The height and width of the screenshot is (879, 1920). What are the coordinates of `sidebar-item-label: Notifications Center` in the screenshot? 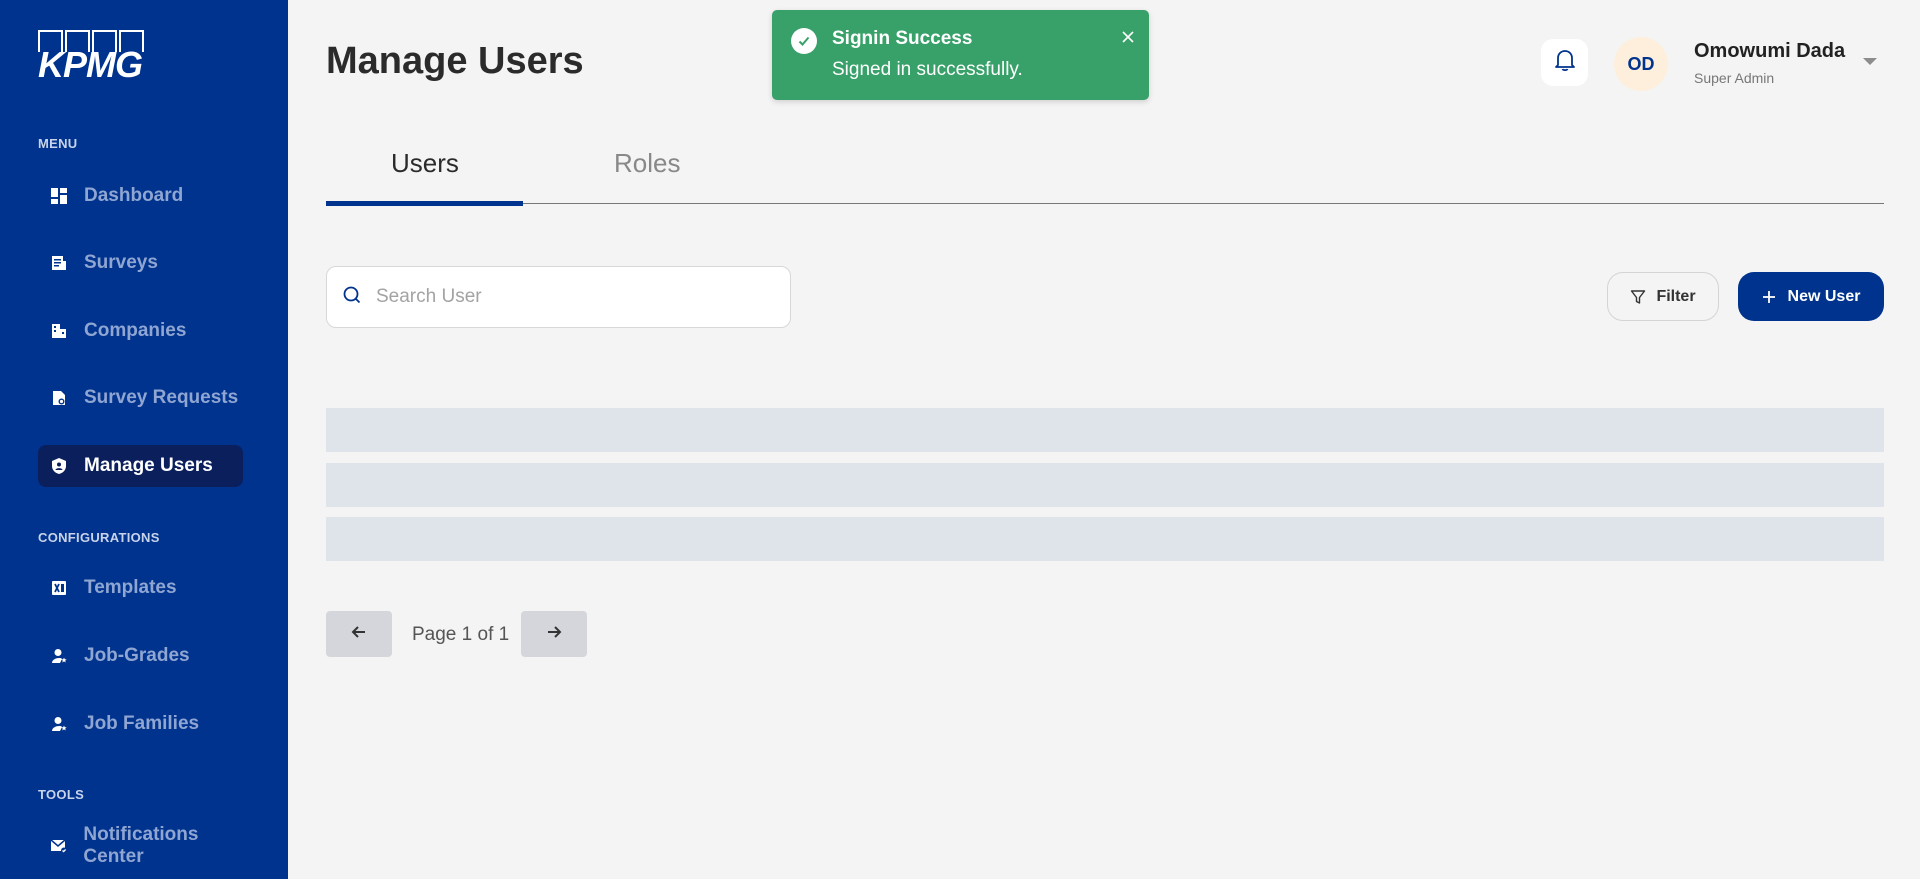 It's located at (141, 845).